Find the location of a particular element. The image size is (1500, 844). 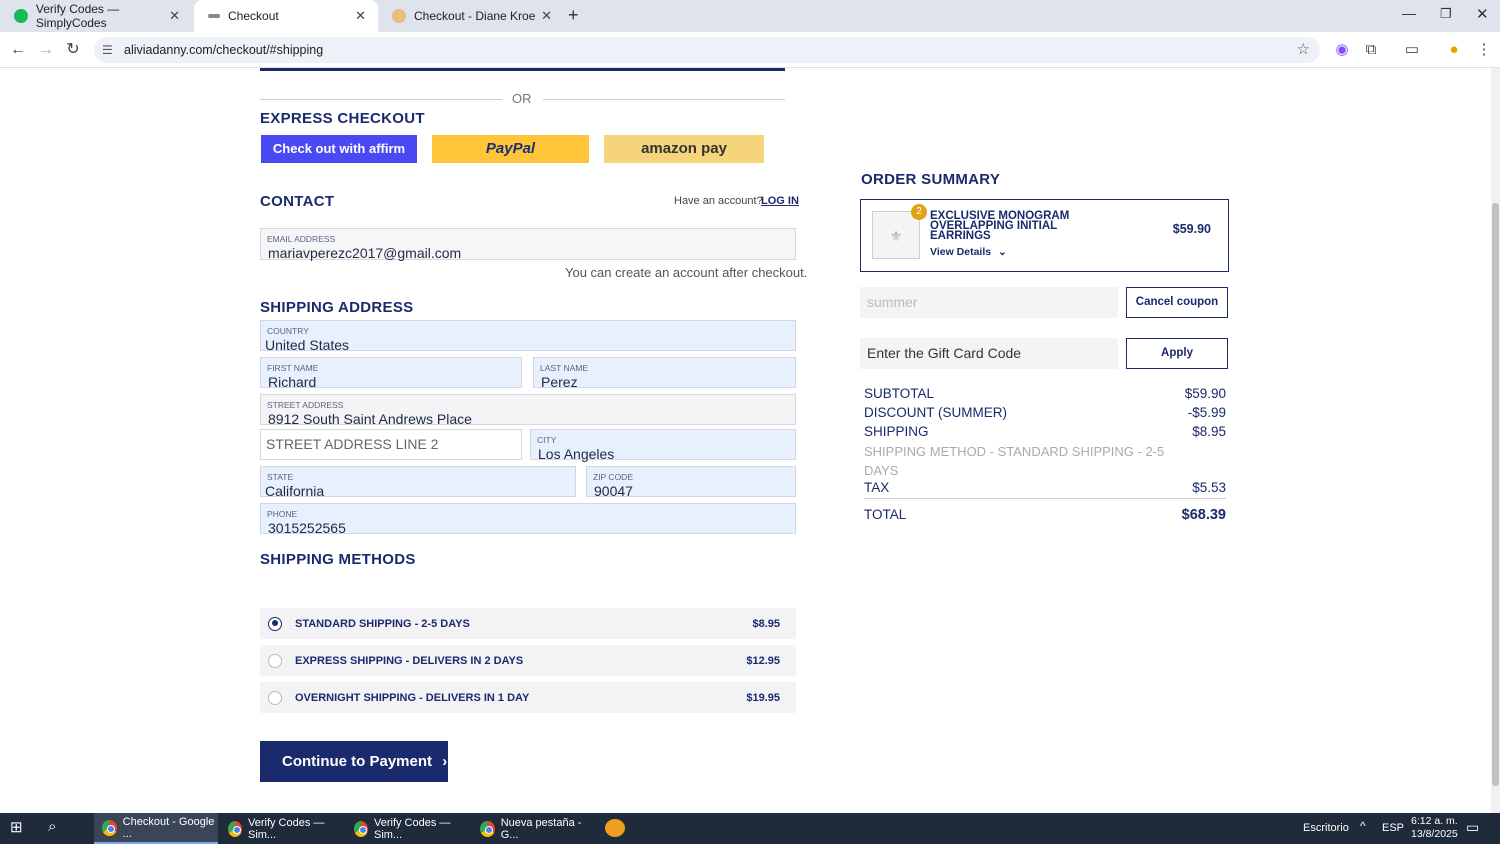

tab-search-icon: ▭ is located at coordinates (1412, 50).